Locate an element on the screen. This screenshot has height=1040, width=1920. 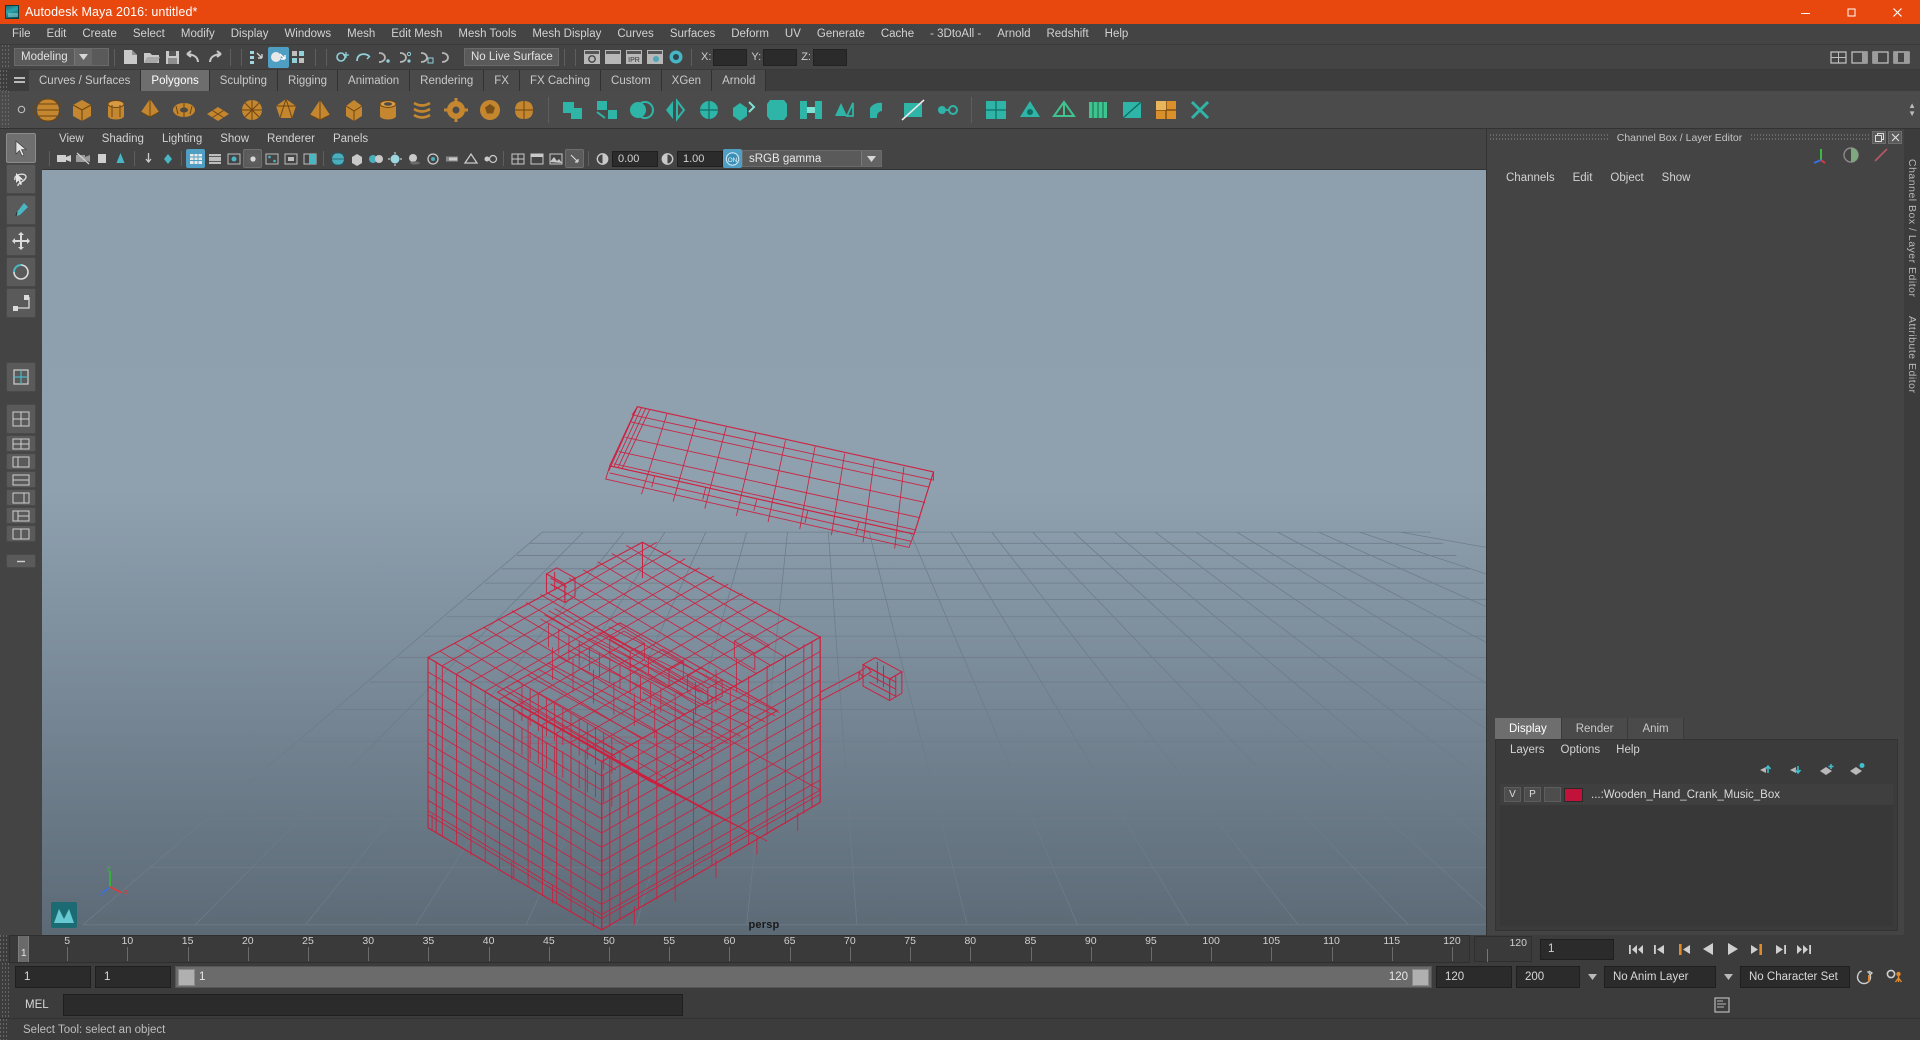
layer-menu-layers: Layers is located at coordinates (1527, 750).